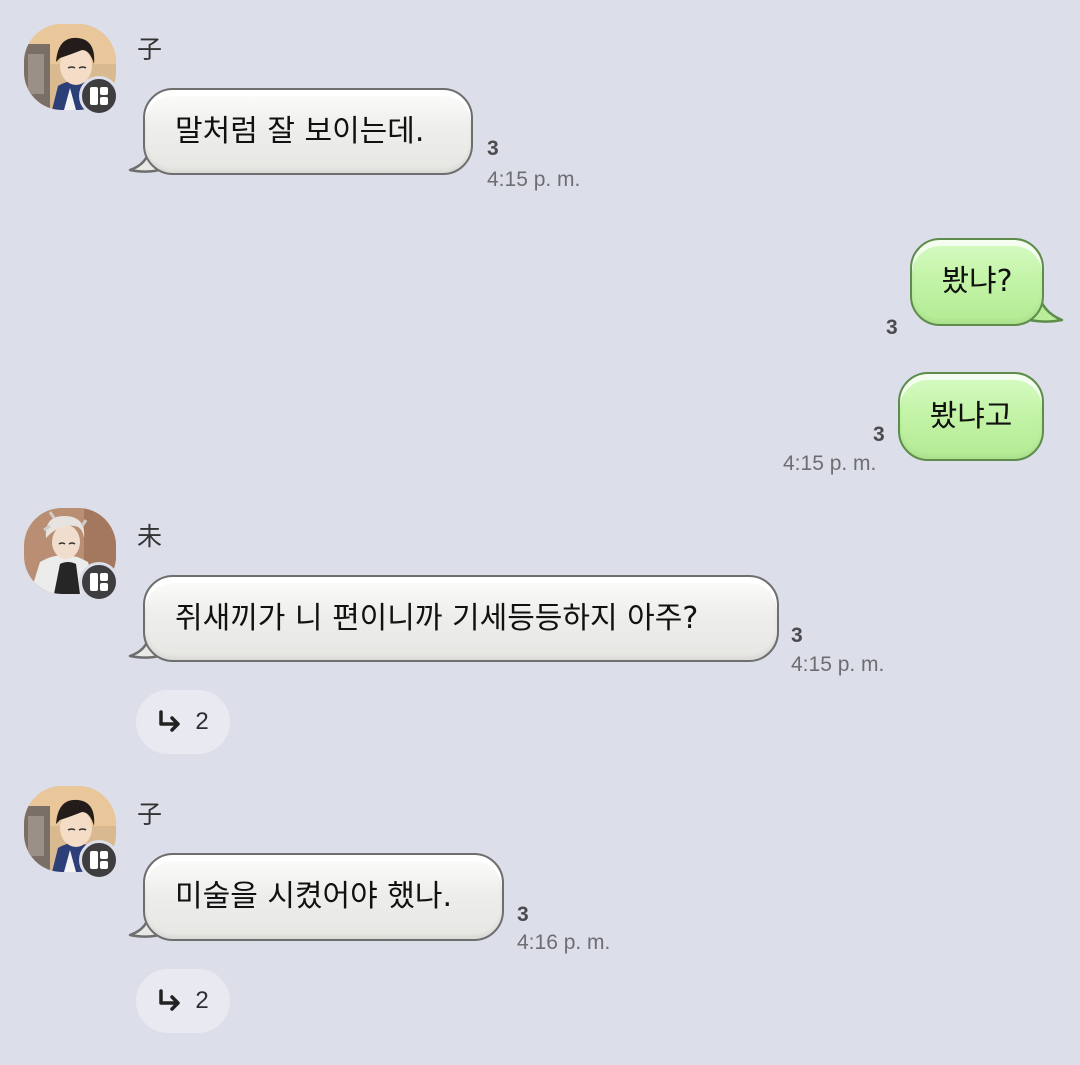 This screenshot has width=1080, height=1065. I want to click on message-text: 말처럼 잘 보이는데., so click(300, 131).